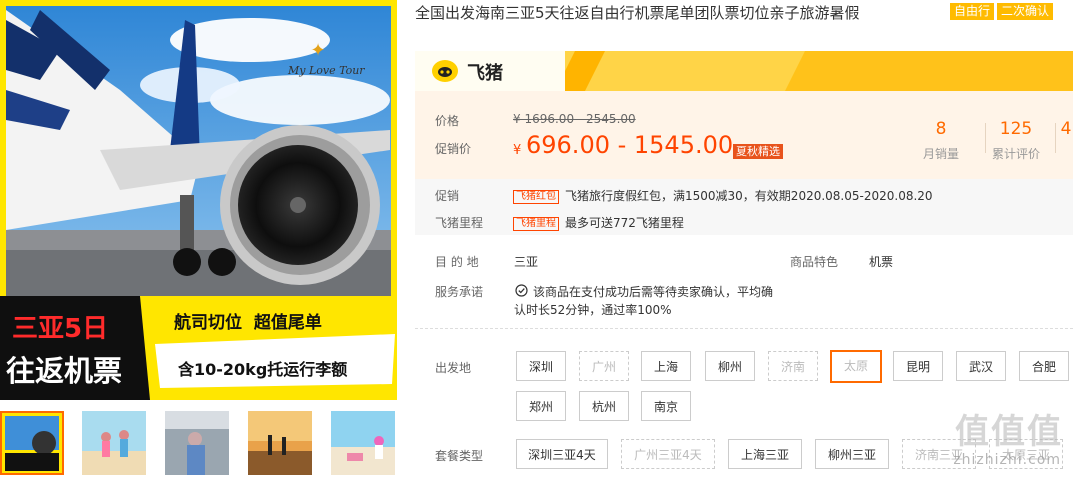 The image size is (1073, 484). Describe the element at coordinates (793, 366) in the screenshot. I see `departure-option-jinan: 济南` at that location.